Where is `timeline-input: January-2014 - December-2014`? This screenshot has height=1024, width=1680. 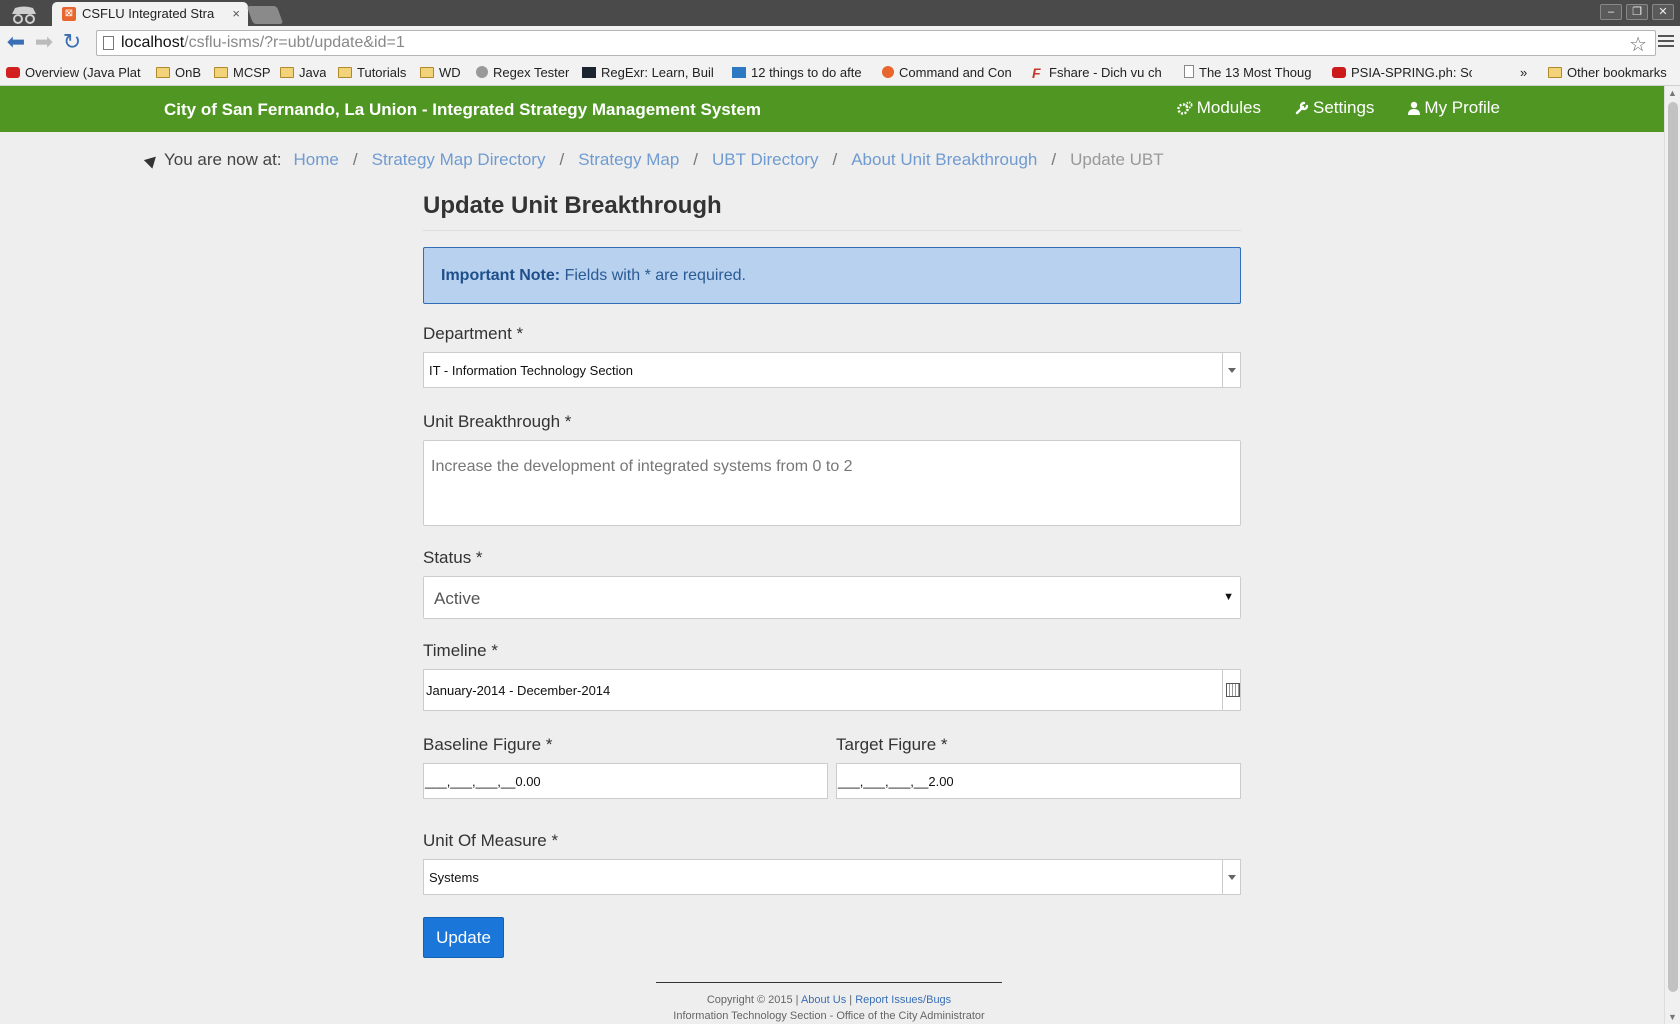
timeline-input: January-2014 - December-2014 is located at coordinates (832, 690).